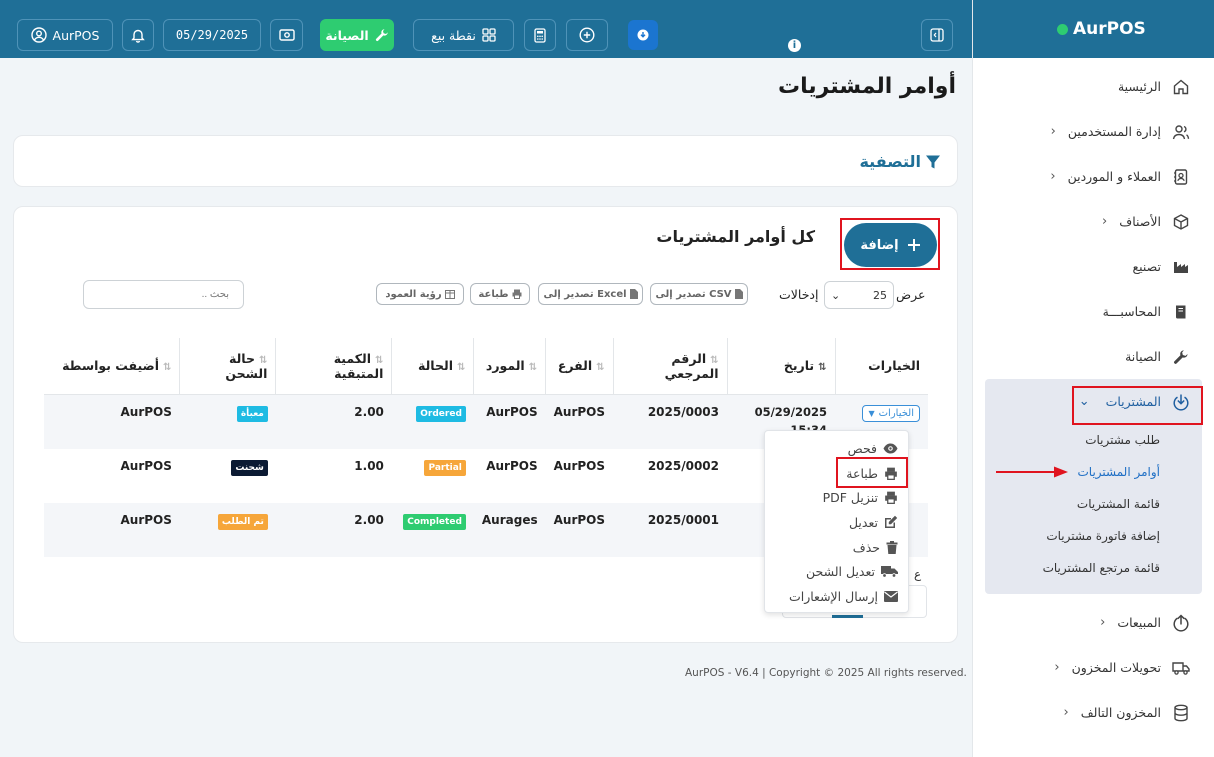 This screenshot has height=757, width=1214. What do you see at coordinates (794, 45) in the screenshot?
I see `info-icon: i` at bounding box center [794, 45].